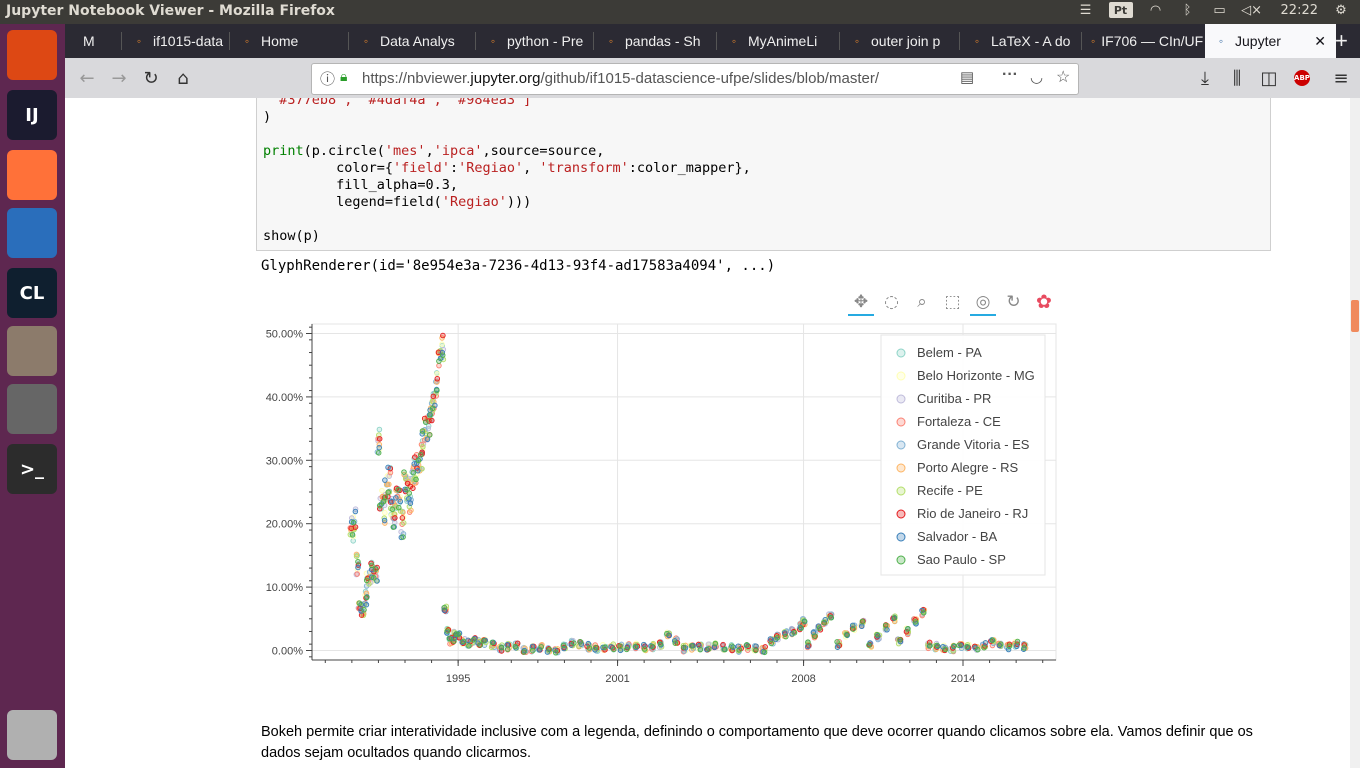  What do you see at coordinates (1010, 75) in the screenshot?
I see `page-actions-icon: ···` at bounding box center [1010, 75].